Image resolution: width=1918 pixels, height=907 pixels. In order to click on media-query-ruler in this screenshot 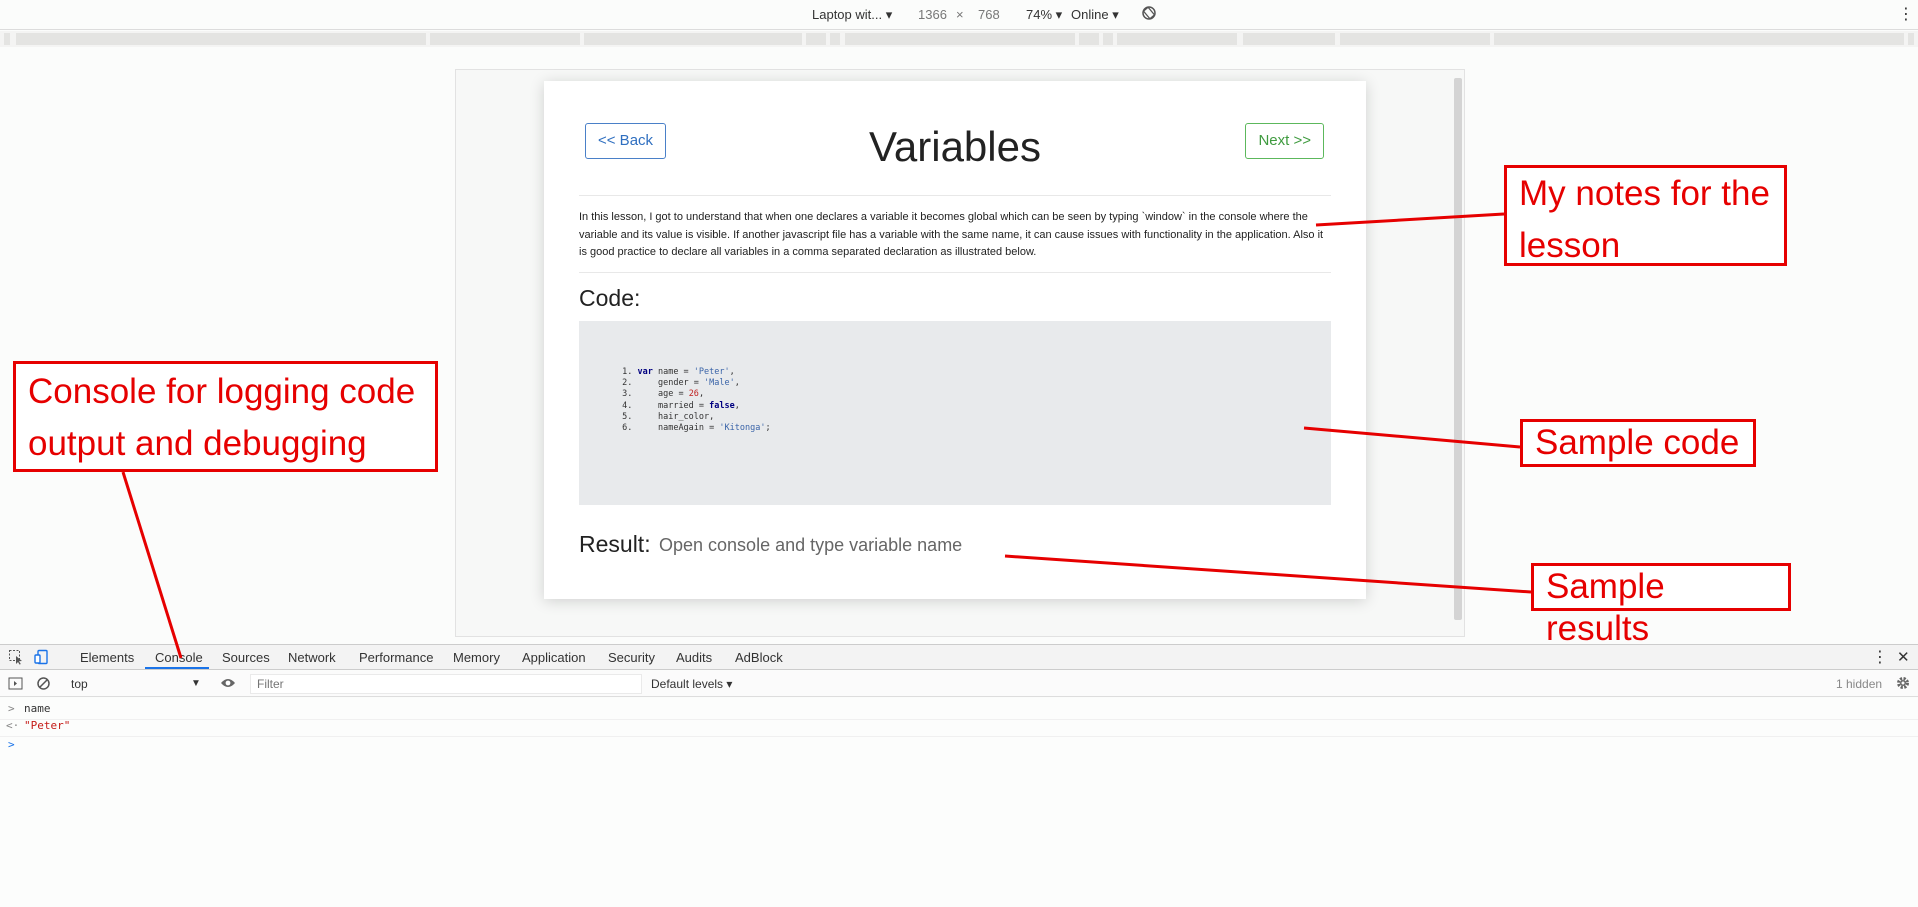, I will do `click(959, 39)`.